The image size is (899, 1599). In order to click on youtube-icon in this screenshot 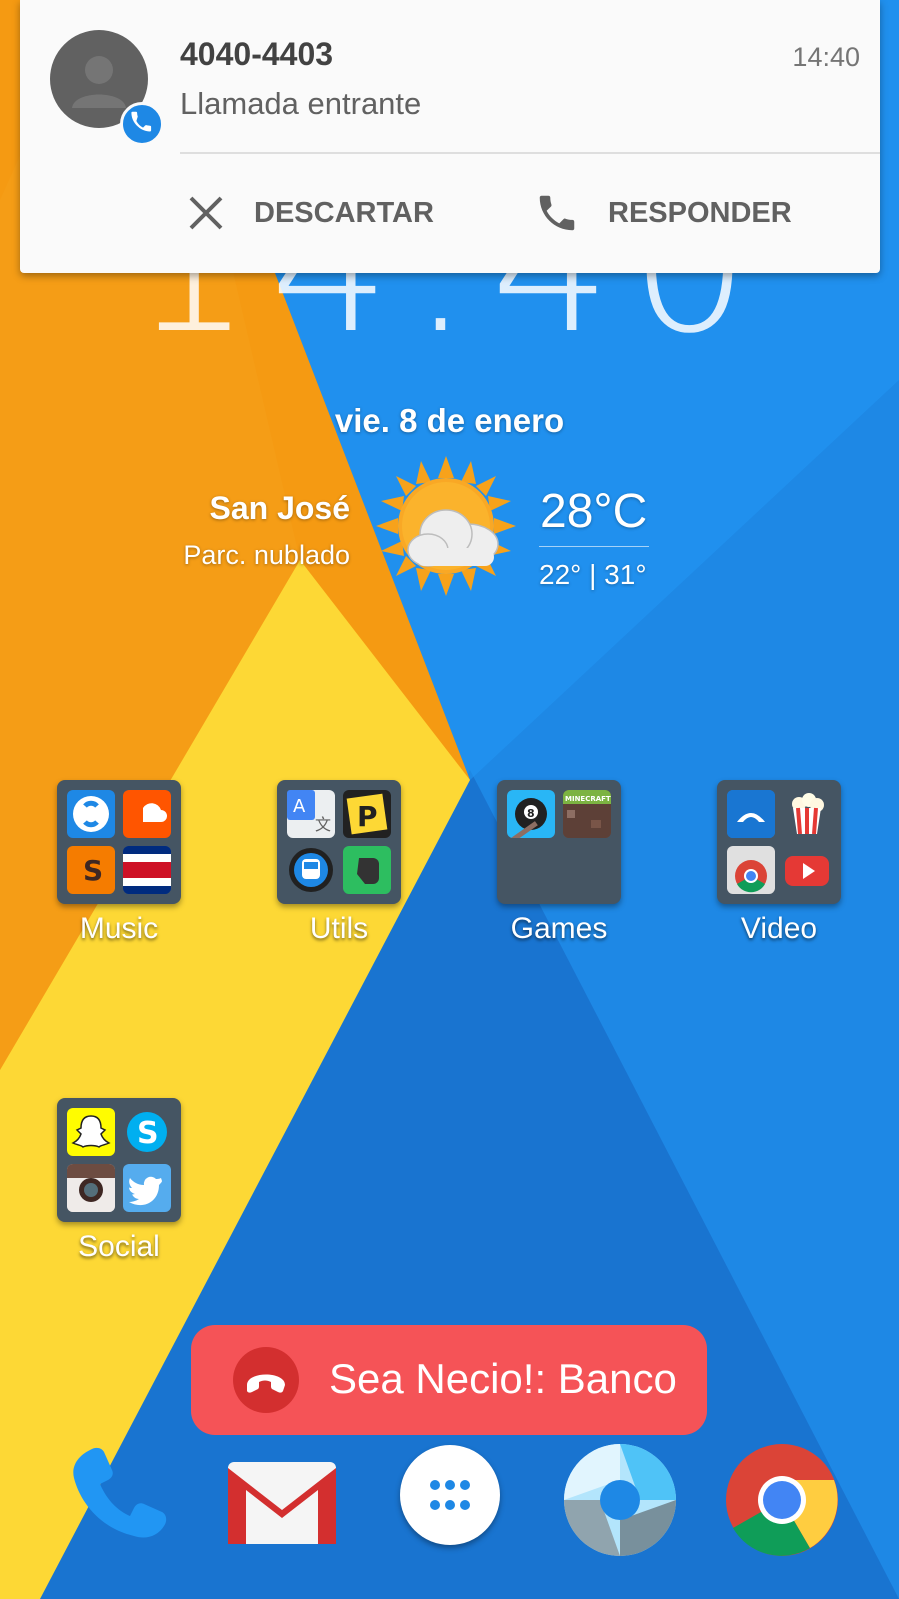, I will do `click(807, 870)`.